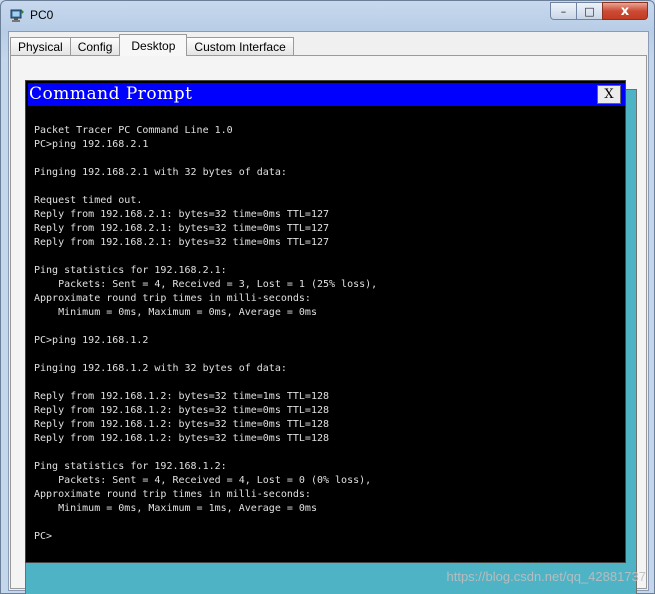 This screenshot has width=655, height=594. Describe the element at coordinates (40, 46) in the screenshot. I see `tab-physical: Physical` at that location.